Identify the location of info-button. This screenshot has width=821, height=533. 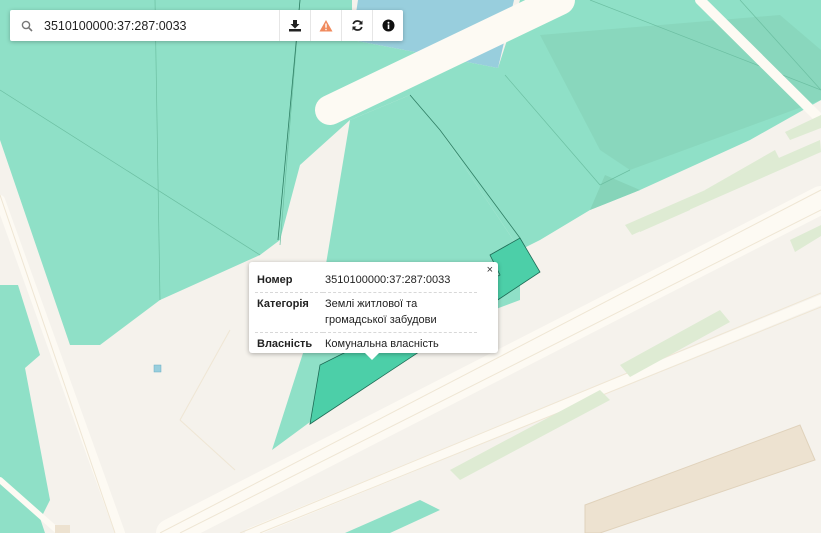
(387, 25).